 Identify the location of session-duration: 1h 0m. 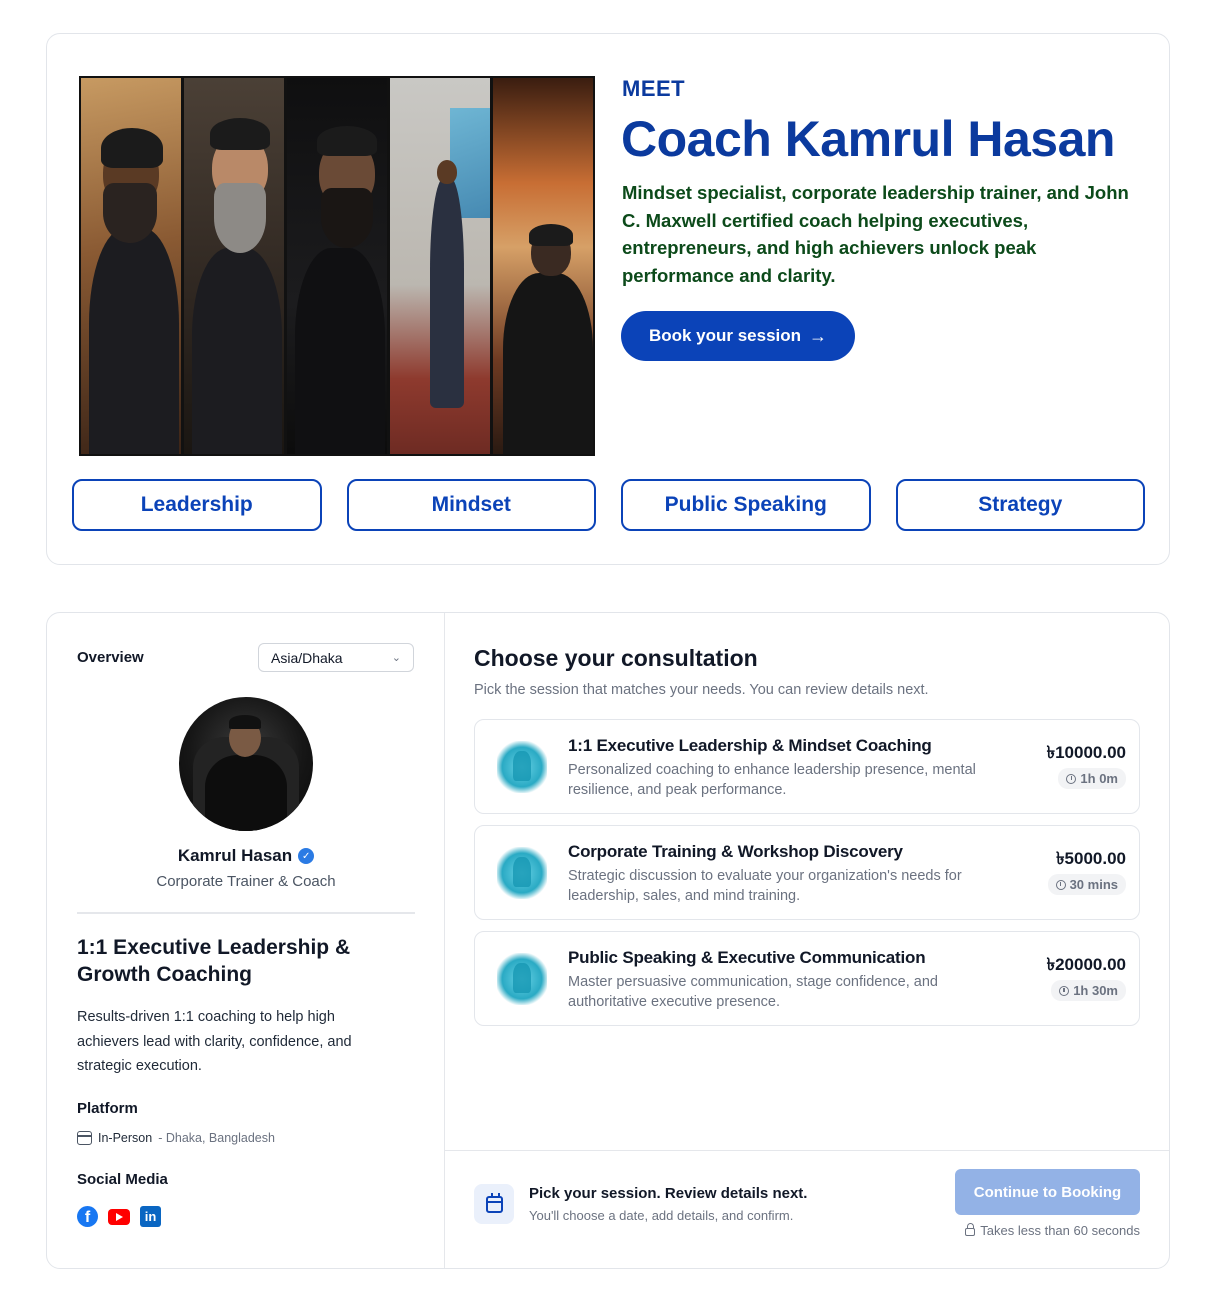
(1099, 778).